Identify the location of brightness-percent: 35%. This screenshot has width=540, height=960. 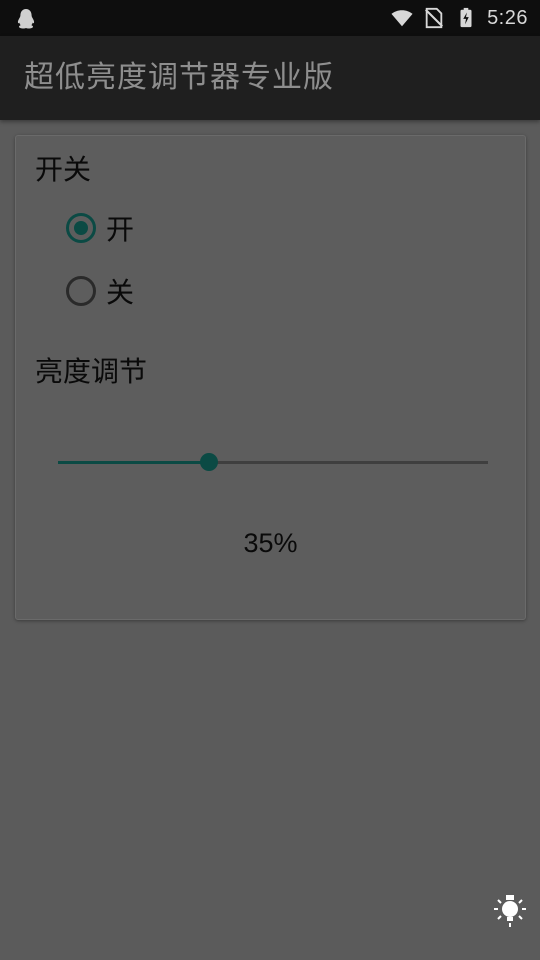
(270, 543).